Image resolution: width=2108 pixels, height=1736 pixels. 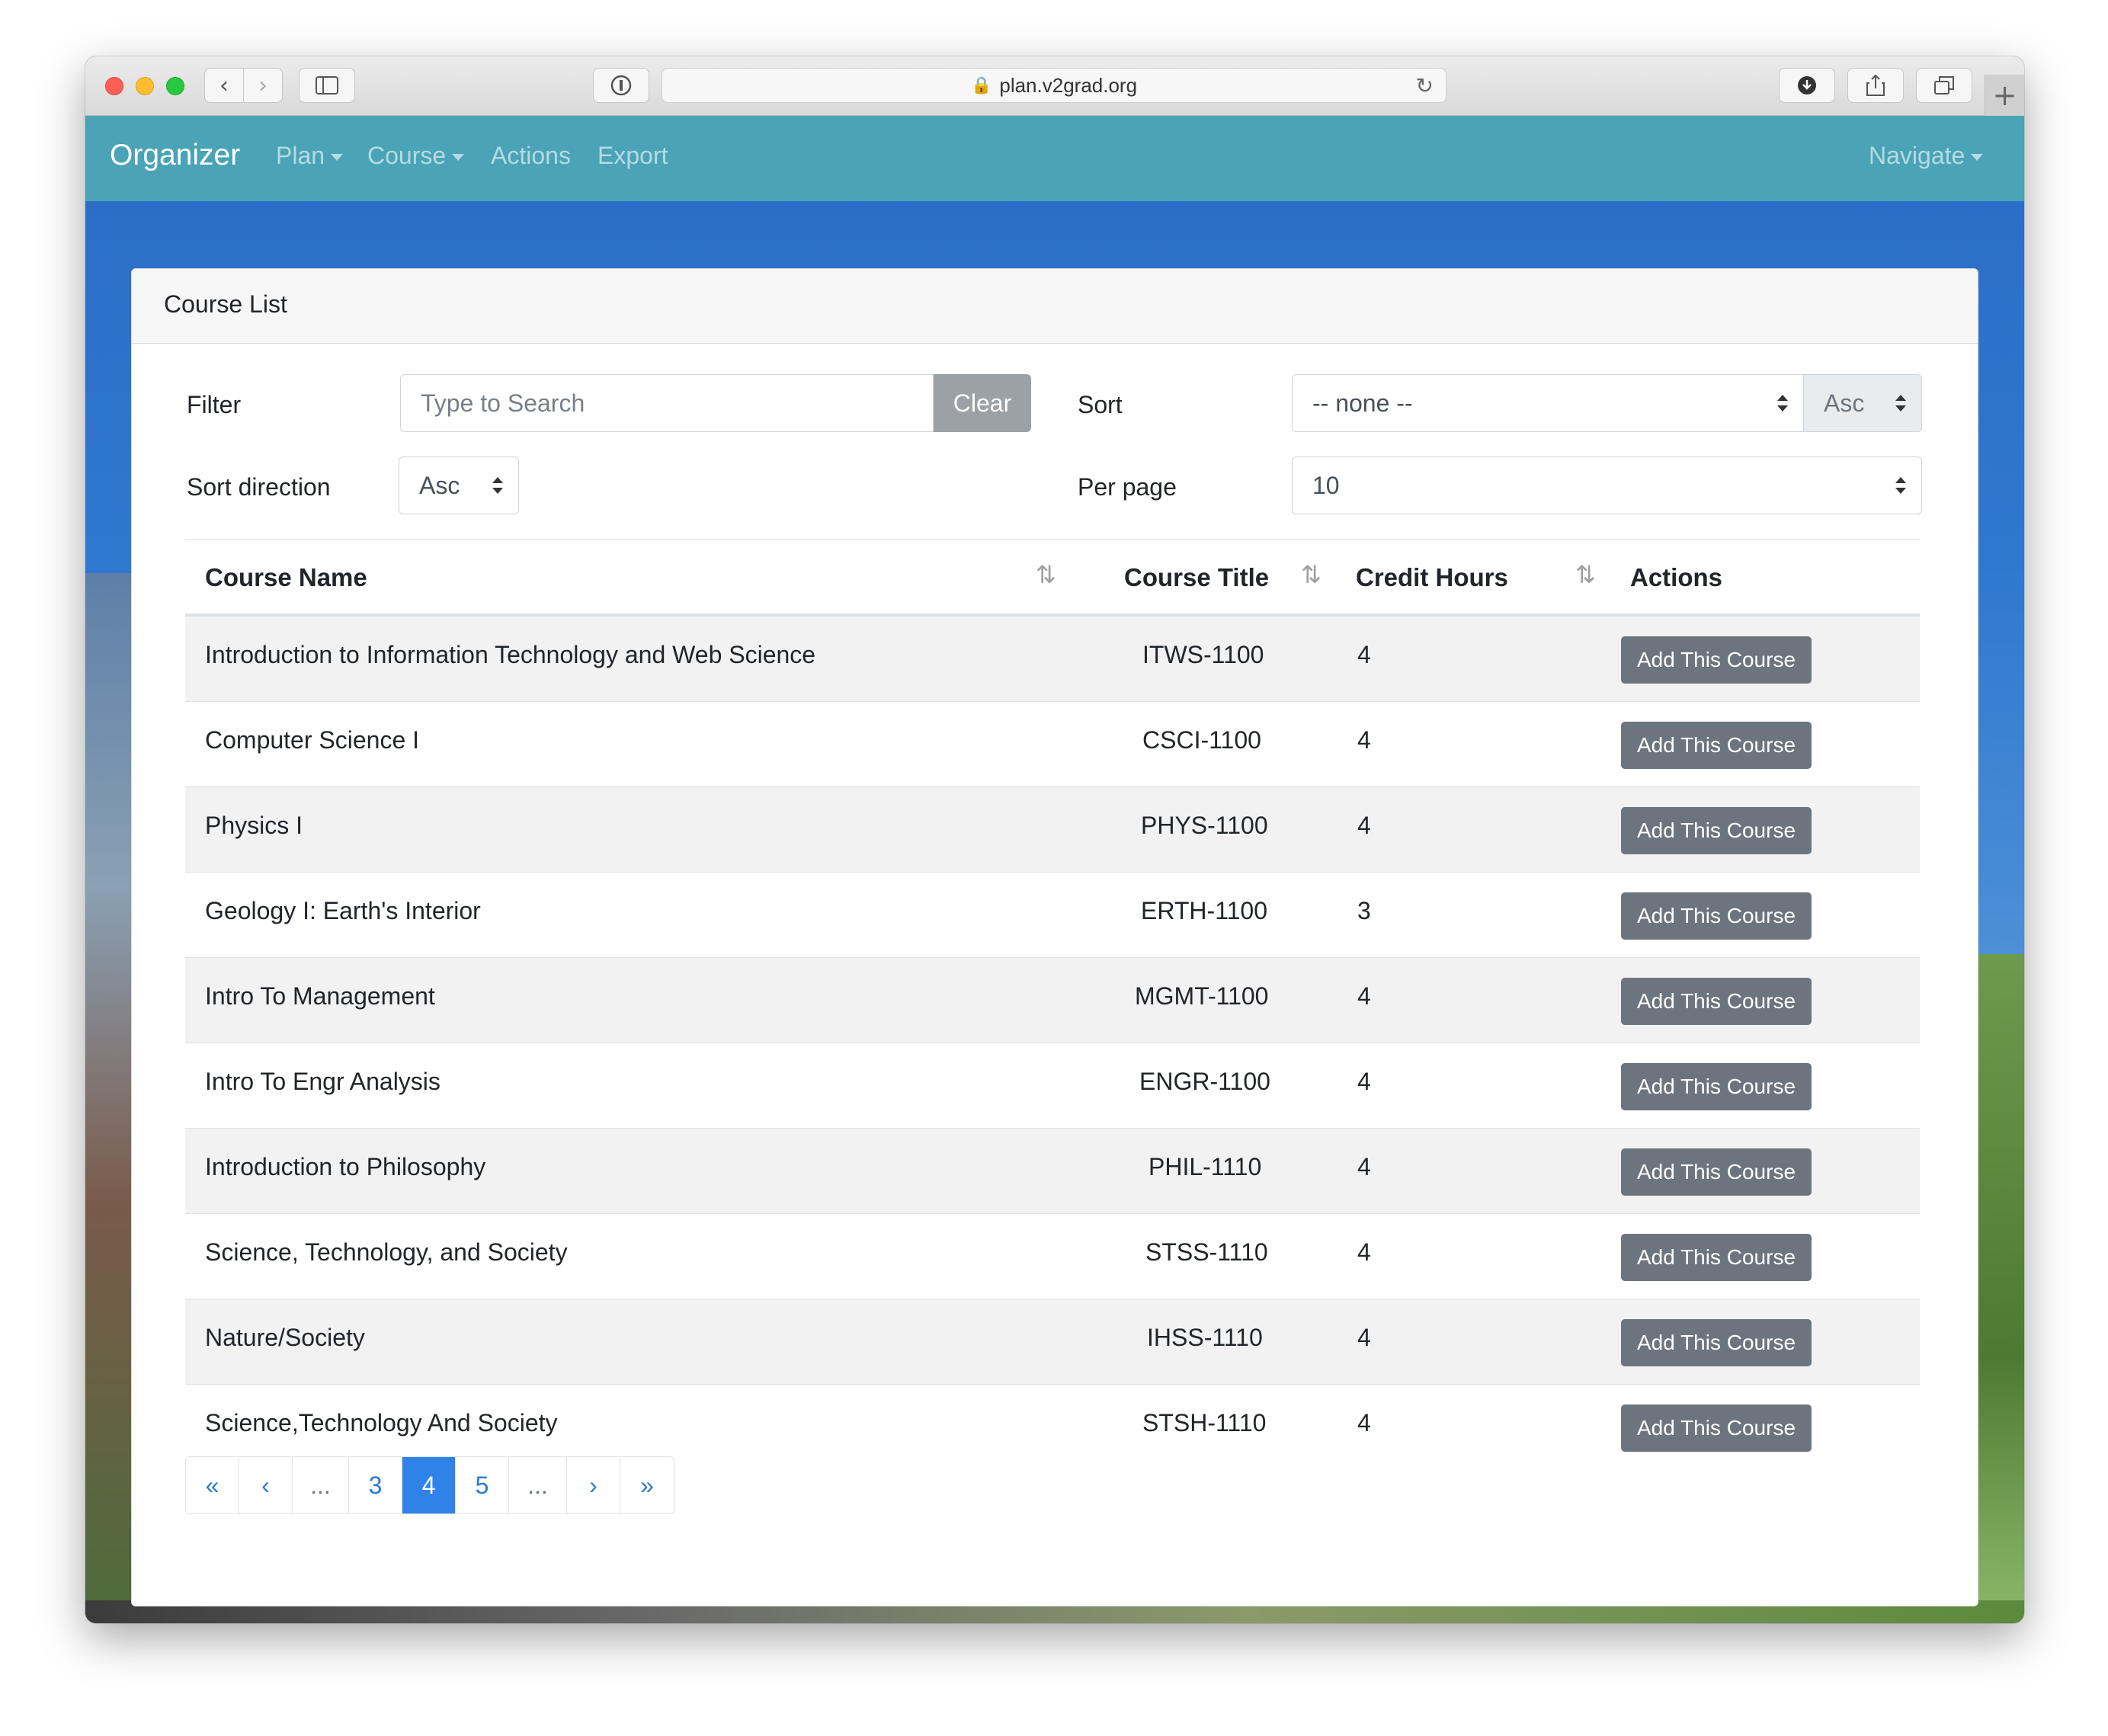 What do you see at coordinates (981, 85) in the screenshot?
I see `lock-icon: 🔒` at bounding box center [981, 85].